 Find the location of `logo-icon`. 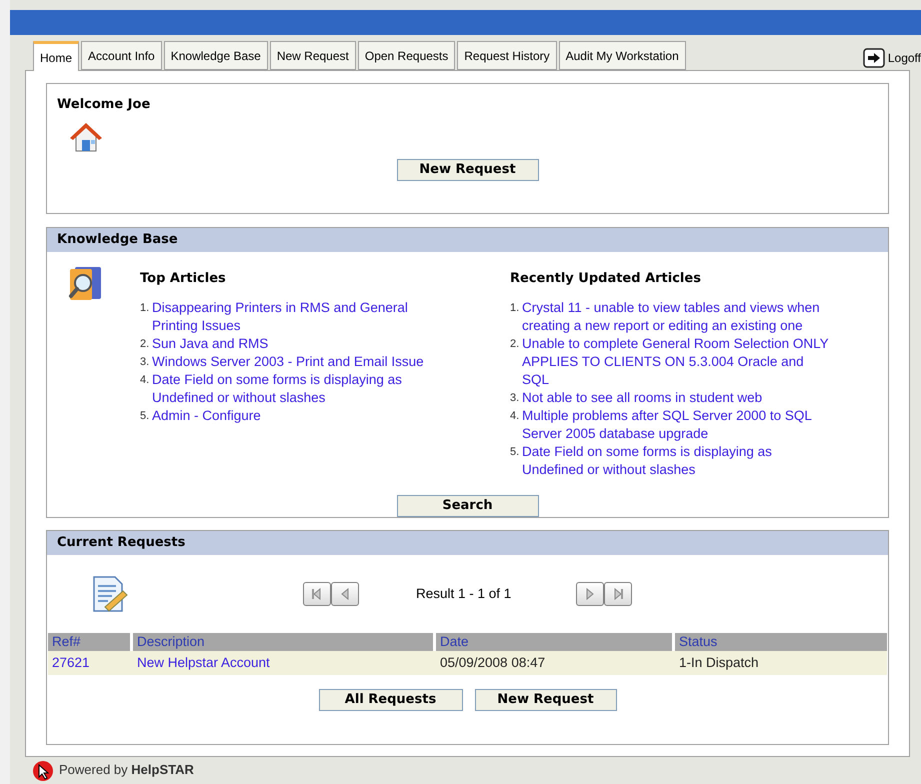

logo-icon is located at coordinates (43, 770).